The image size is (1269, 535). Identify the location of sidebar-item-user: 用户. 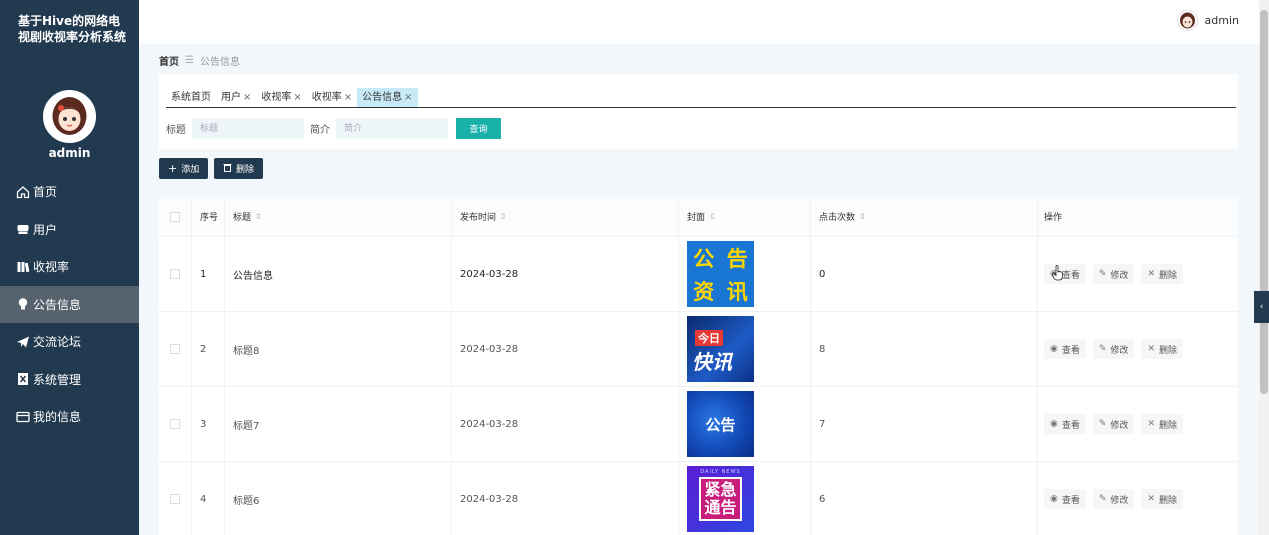
(69, 230).